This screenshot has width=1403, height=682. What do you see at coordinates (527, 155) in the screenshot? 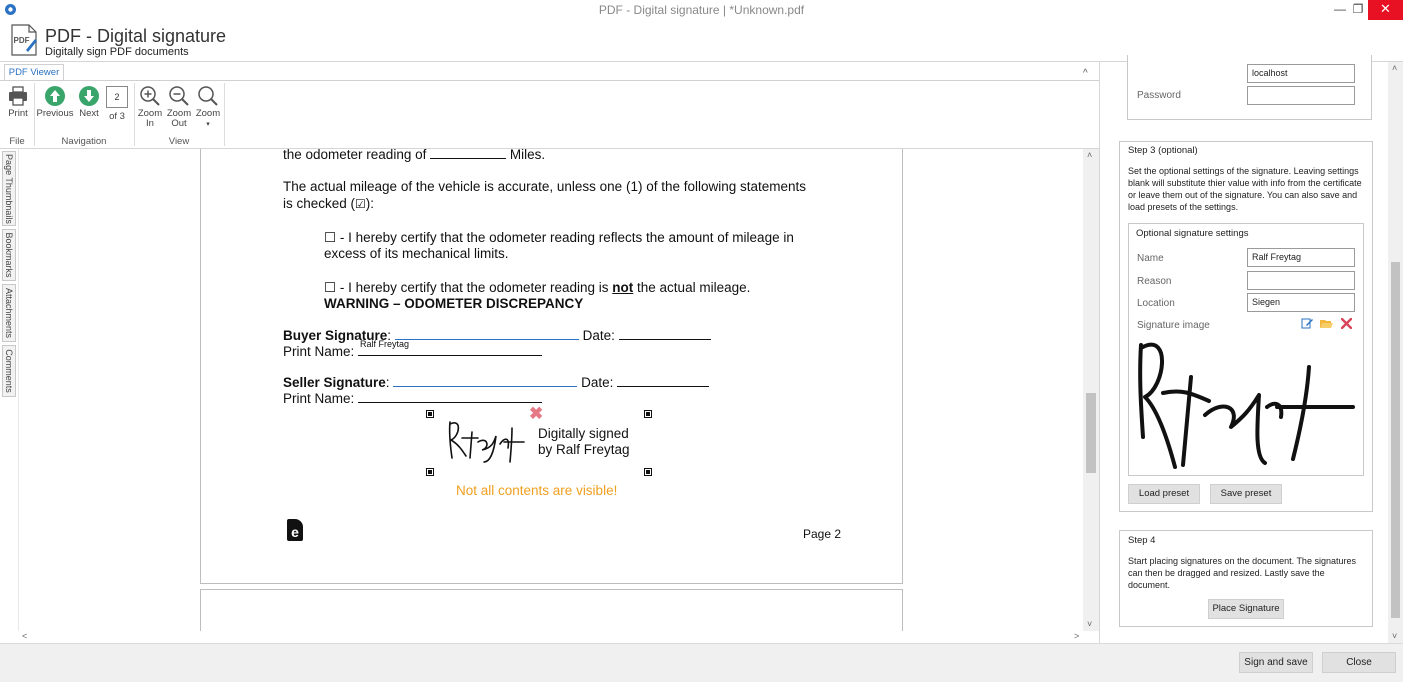
I see `doc-text: Miles.` at bounding box center [527, 155].